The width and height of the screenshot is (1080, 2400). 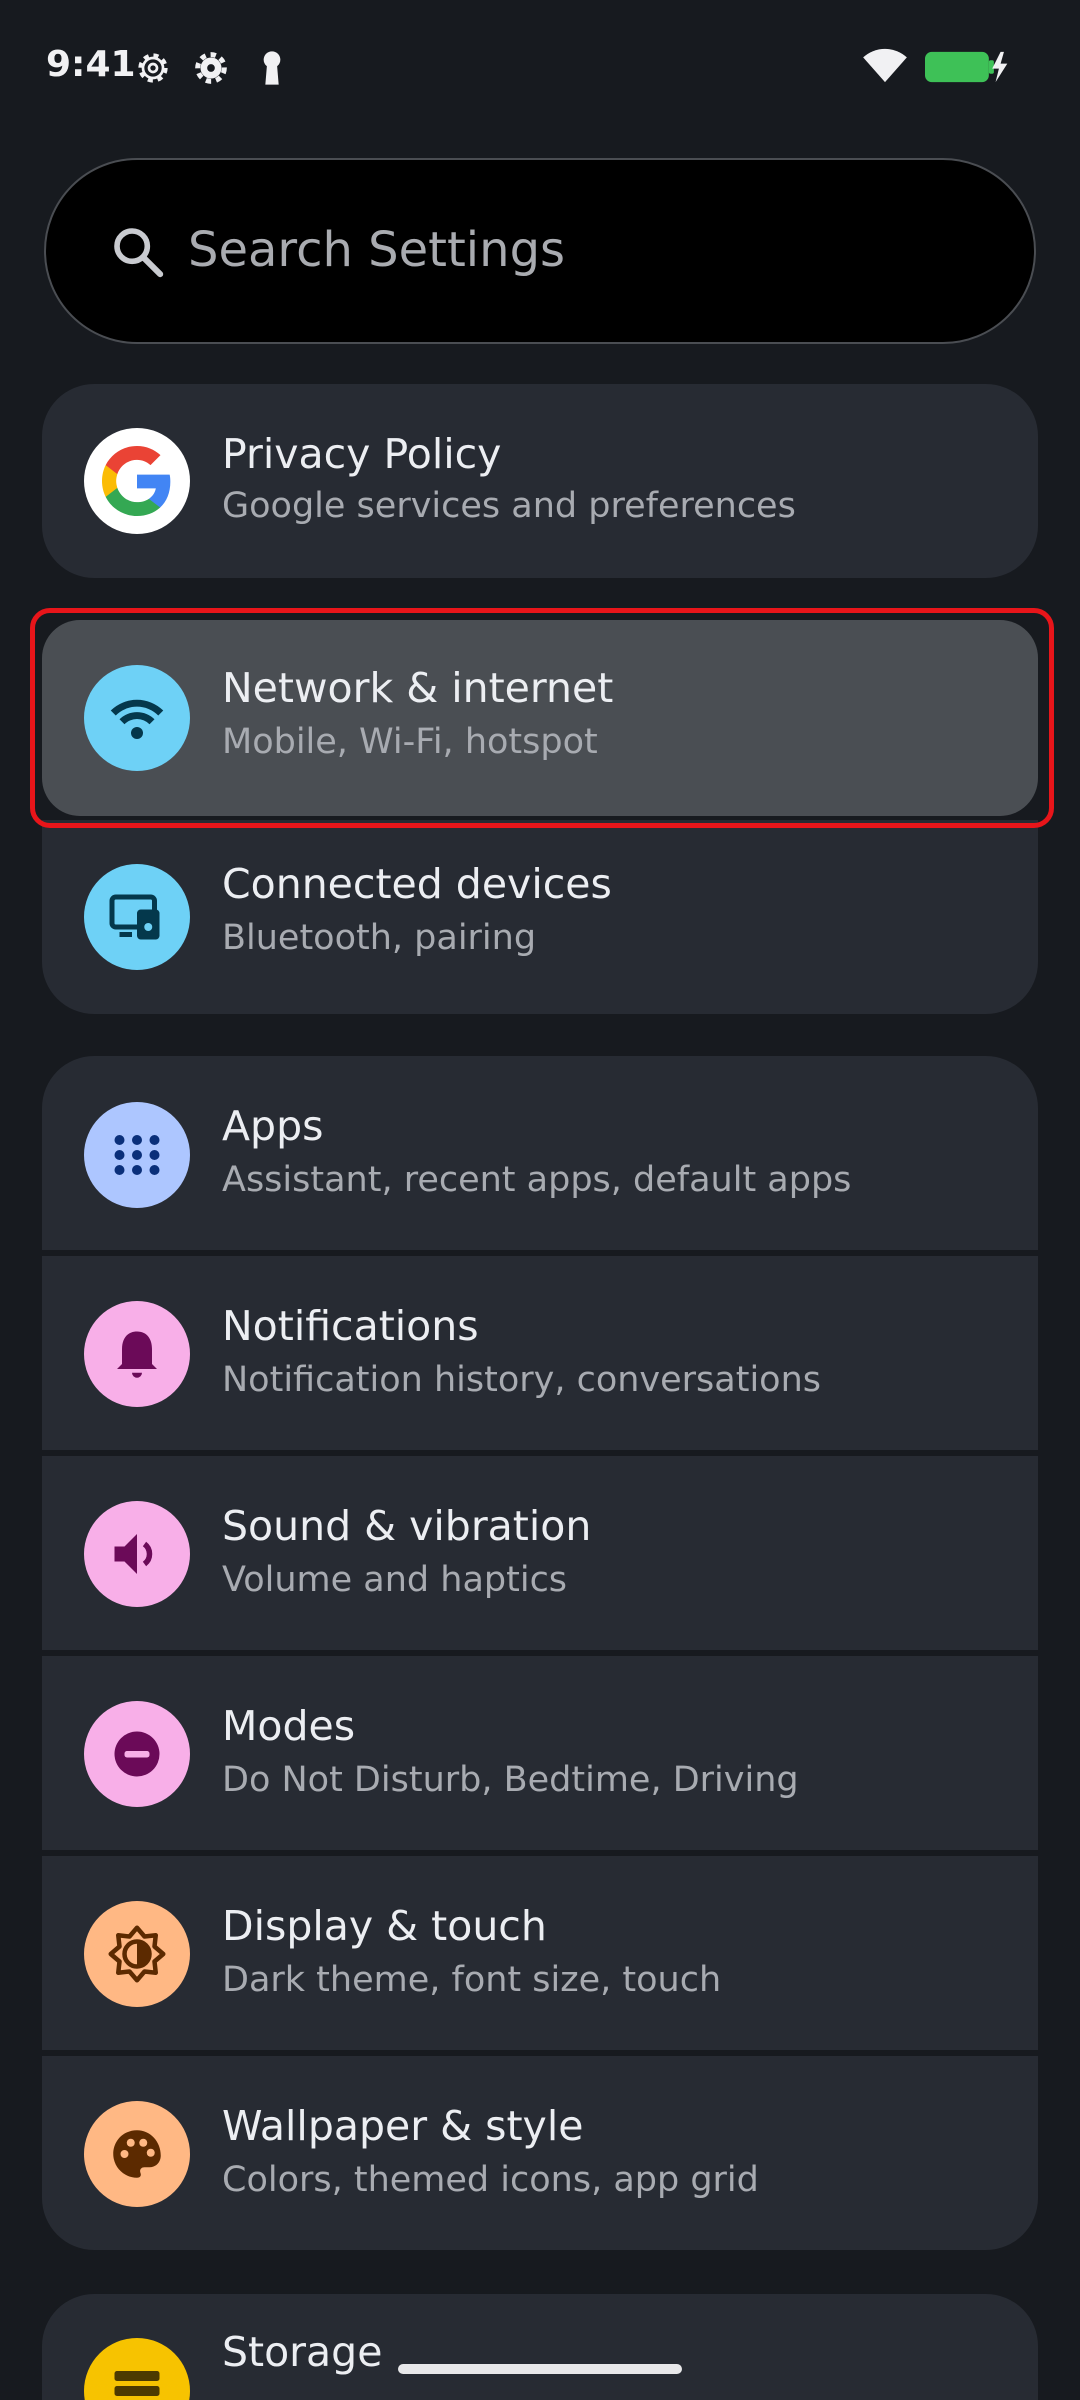 I want to click on item-title: Modes, so click(x=289, y=1726).